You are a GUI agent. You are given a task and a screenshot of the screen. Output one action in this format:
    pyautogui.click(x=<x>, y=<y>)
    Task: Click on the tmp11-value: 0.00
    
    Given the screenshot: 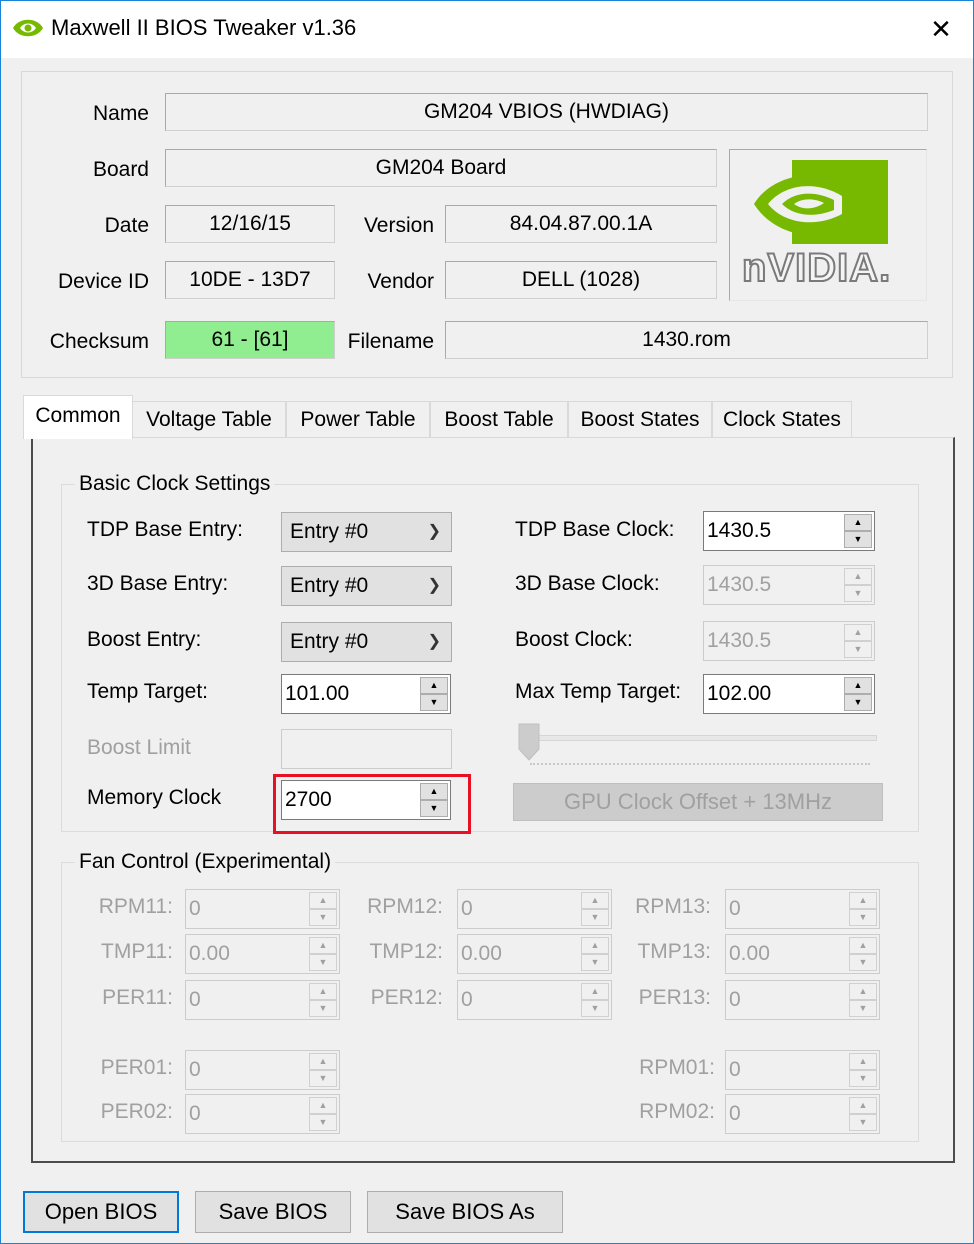 What is the action you would take?
    pyautogui.click(x=209, y=953)
    